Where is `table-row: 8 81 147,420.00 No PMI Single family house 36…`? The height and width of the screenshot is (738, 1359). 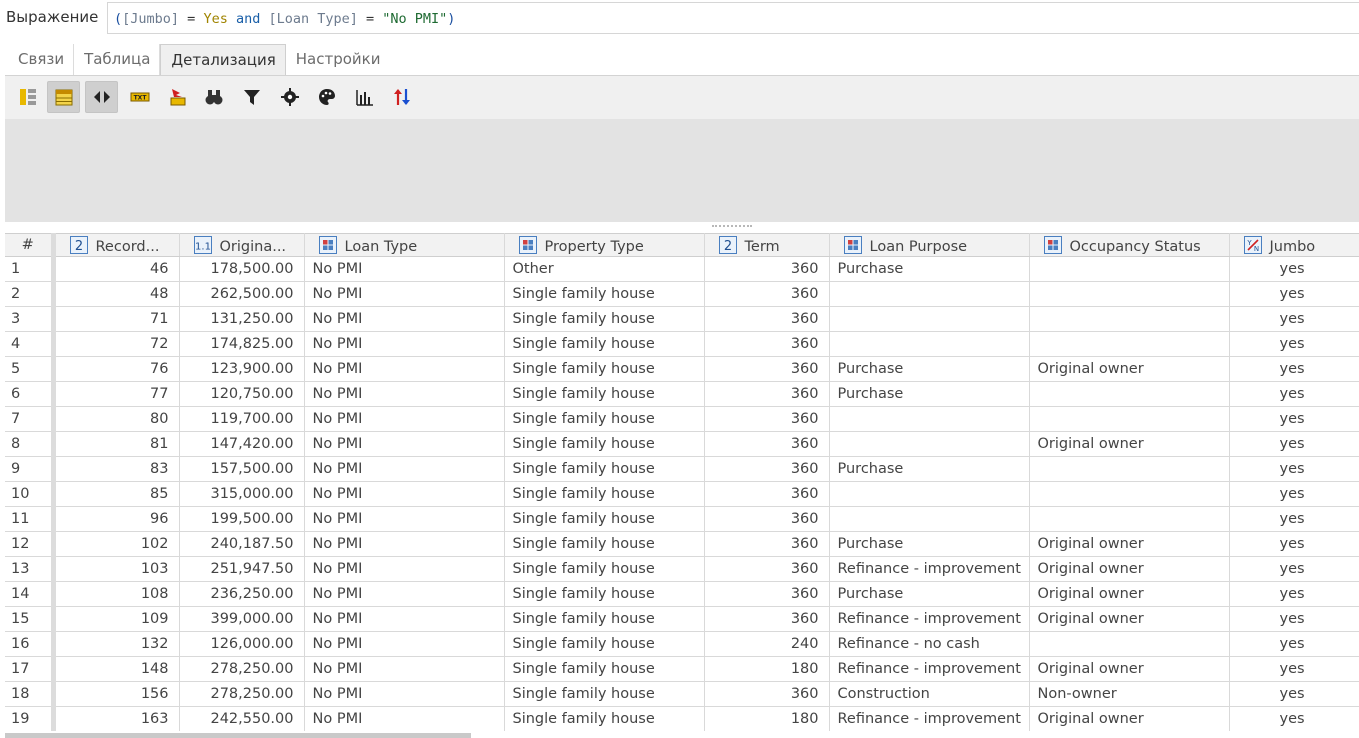
table-row: 8 81 147,420.00 No PMI Single family house 36… is located at coordinates (682, 444).